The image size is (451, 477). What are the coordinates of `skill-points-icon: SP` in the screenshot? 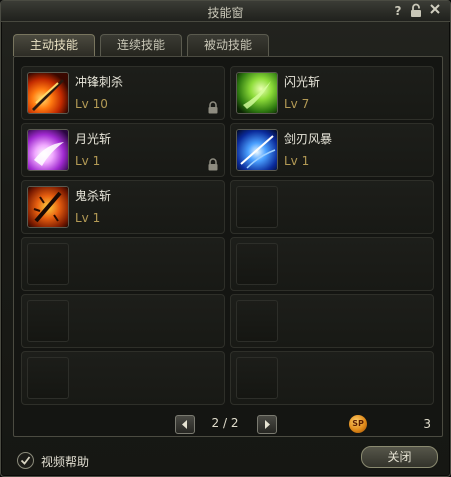 It's located at (358, 424).